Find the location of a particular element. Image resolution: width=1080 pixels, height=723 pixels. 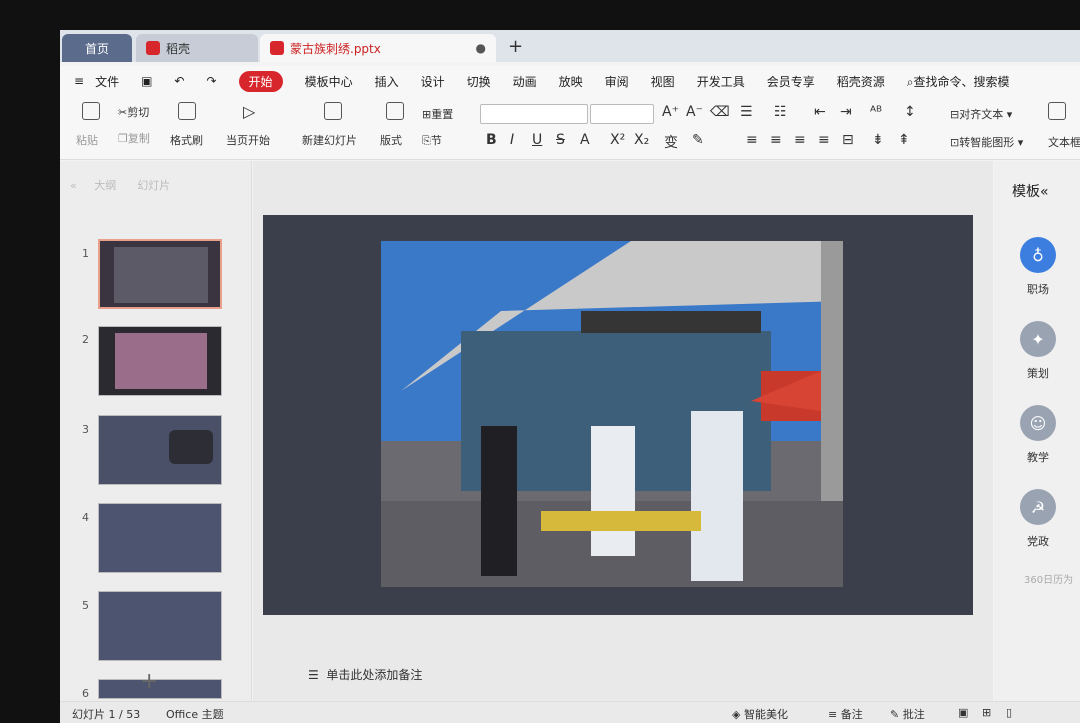

format-painter-button: 格式刷 is located at coordinates (186, 140).